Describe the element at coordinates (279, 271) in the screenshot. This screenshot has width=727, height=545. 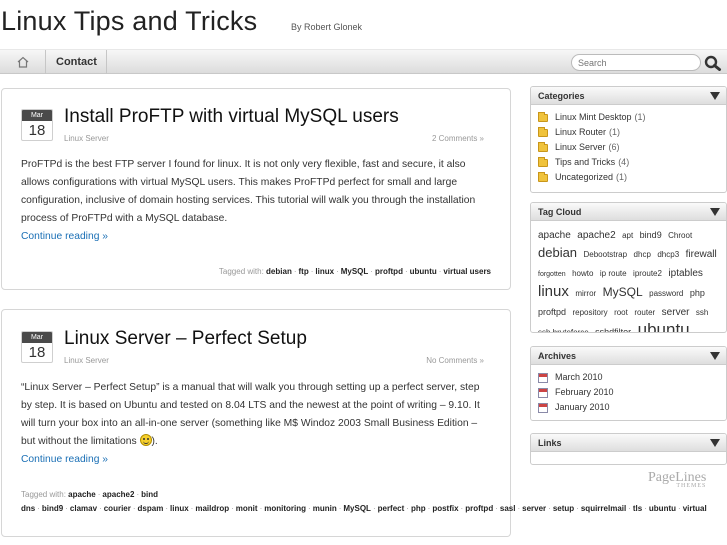
I see `tag-link: debian` at that location.